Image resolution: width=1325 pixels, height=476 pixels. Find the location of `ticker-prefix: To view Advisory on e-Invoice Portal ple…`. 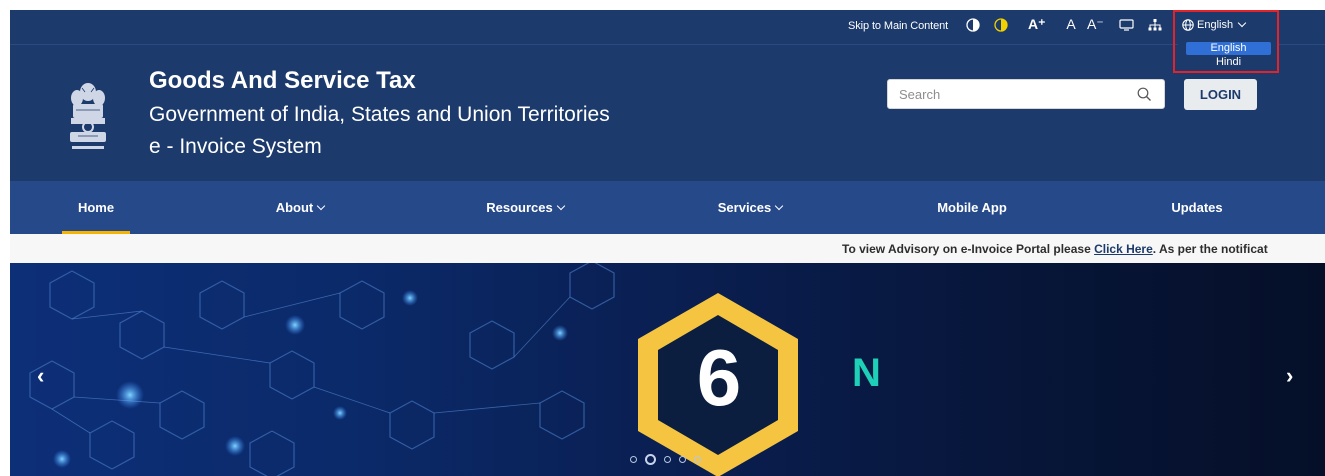

ticker-prefix: To view Advisory on e-Invoice Portal ple… is located at coordinates (968, 249).